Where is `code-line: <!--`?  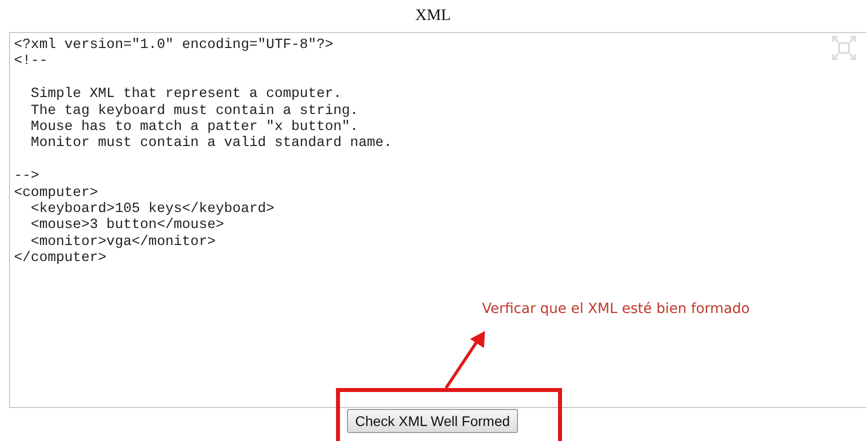
code-line: <!-- is located at coordinates (31, 61).